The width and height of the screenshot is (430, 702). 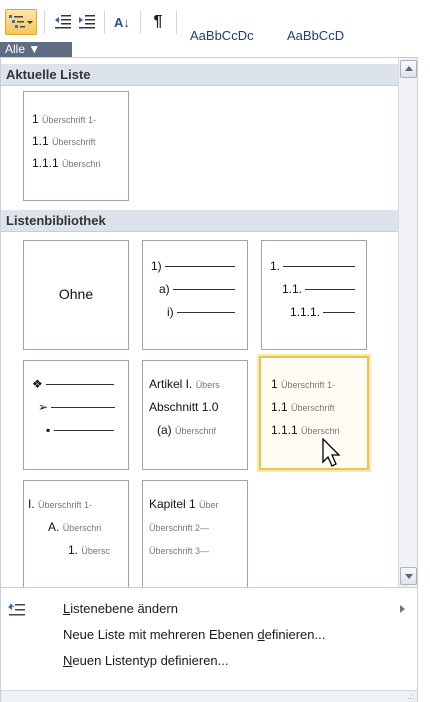 I want to click on increase-indent-button, so click(x=87, y=22).